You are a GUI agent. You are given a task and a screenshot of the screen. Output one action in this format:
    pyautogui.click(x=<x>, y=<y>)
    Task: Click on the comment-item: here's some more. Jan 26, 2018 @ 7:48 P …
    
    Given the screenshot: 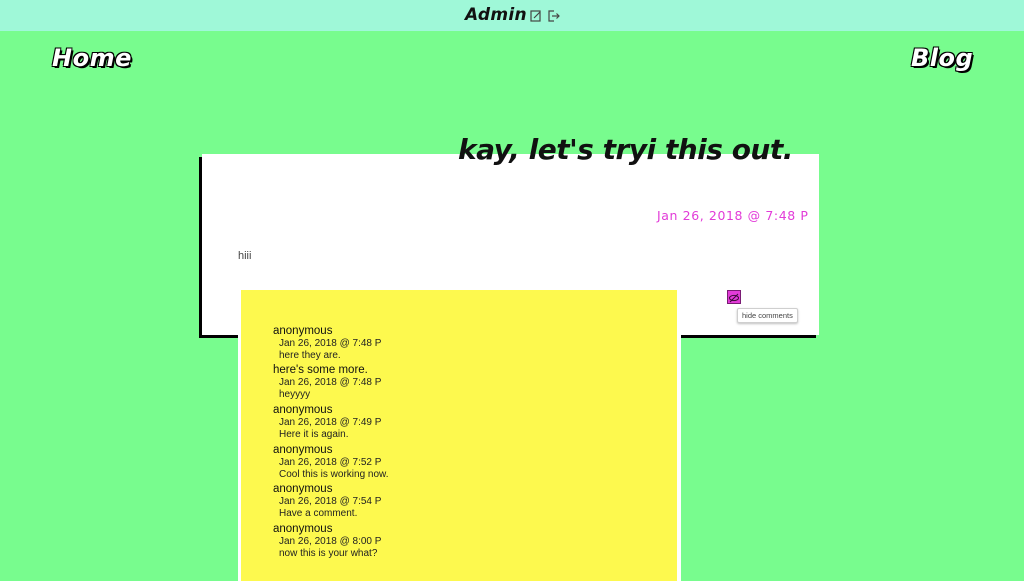 What is the action you would take?
    pyautogui.click(x=327, y=382)
    